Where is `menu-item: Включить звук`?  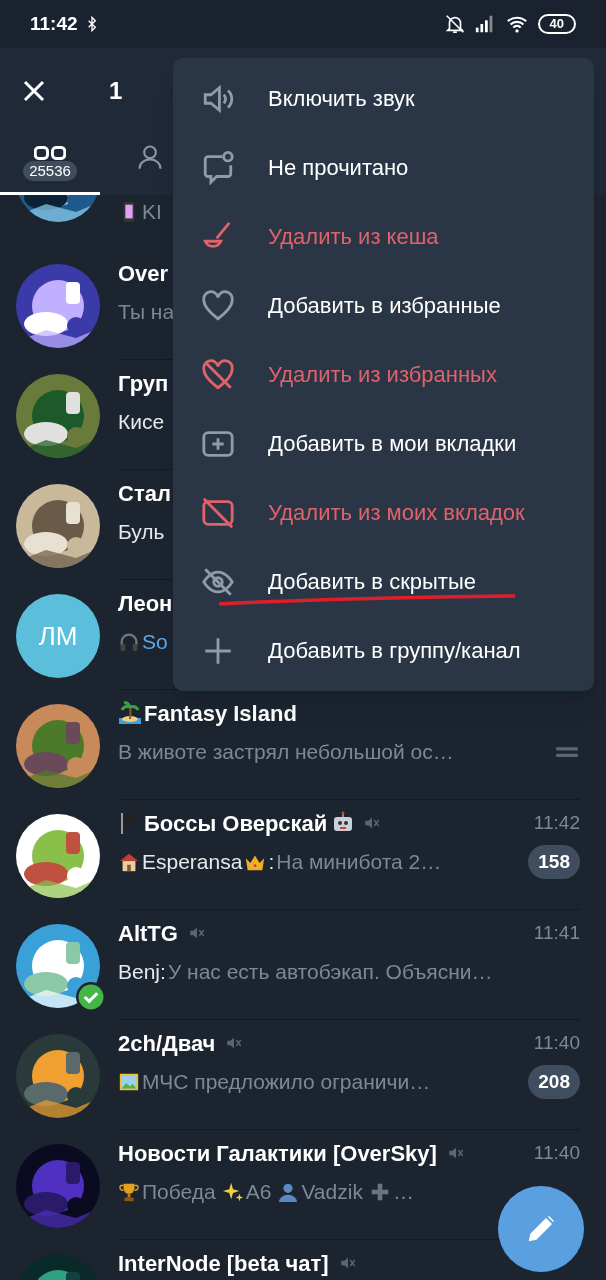
menu-item: Включить звук is located at coordinates (383, 98).